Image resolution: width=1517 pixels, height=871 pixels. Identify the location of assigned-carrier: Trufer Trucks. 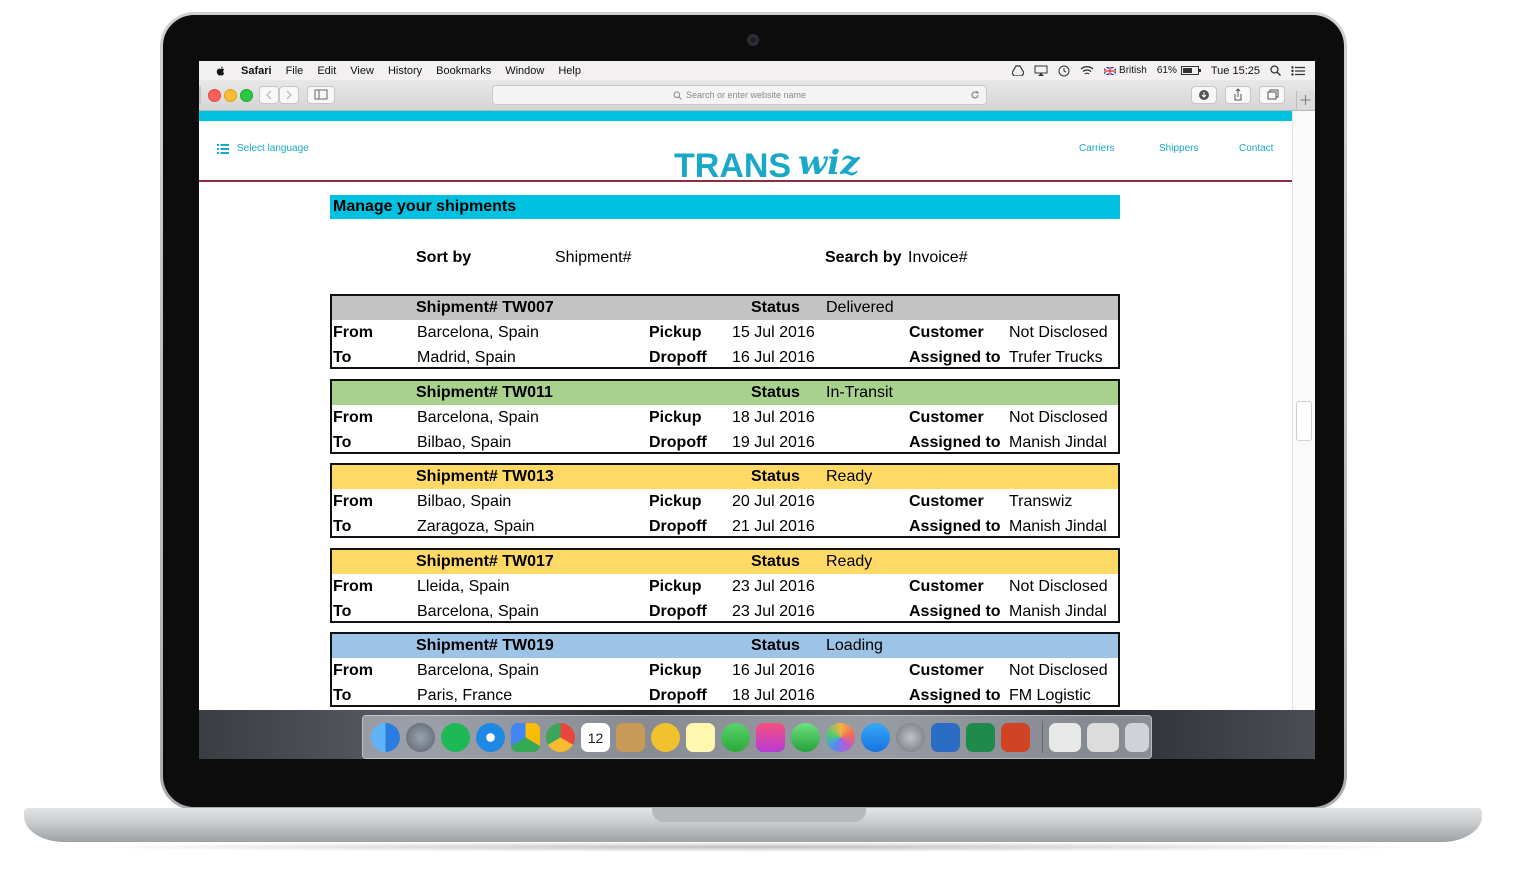
(1056, 357).